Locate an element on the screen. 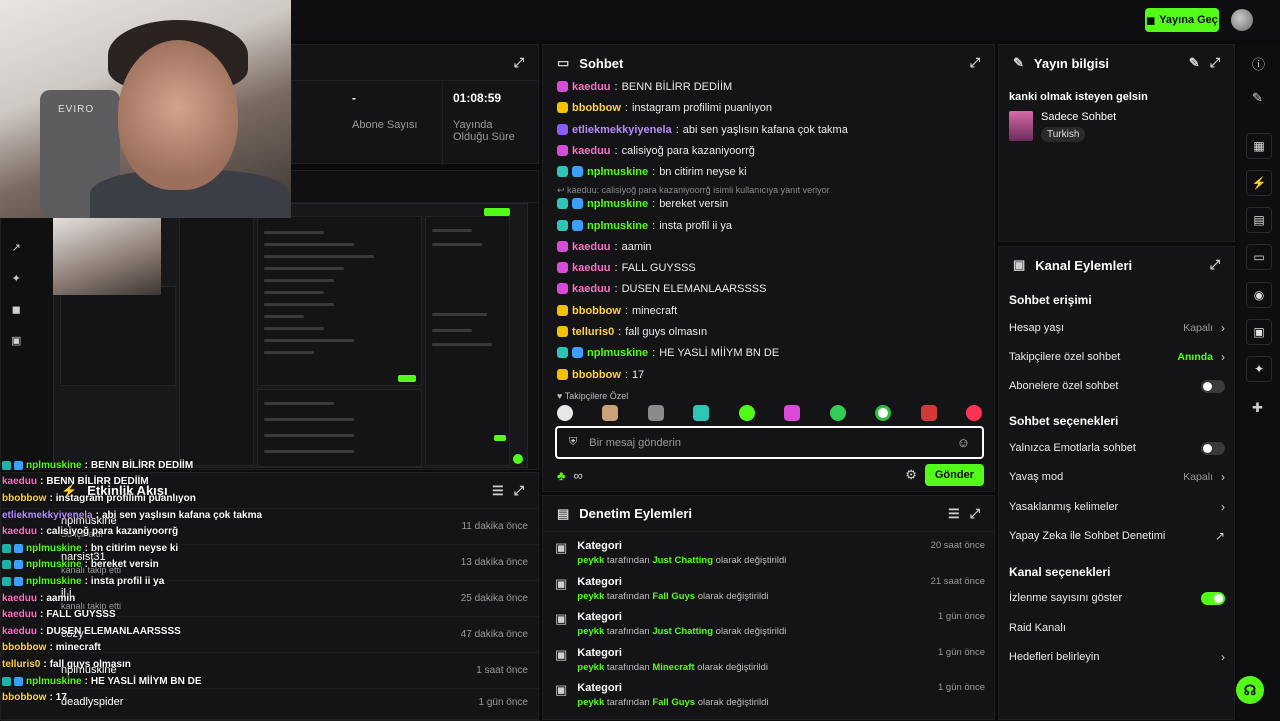 This screenshot has width=1280, height=721. setting-slow-mode: Yavaş mod Kapalı › is located at coordinates (1117, 477).